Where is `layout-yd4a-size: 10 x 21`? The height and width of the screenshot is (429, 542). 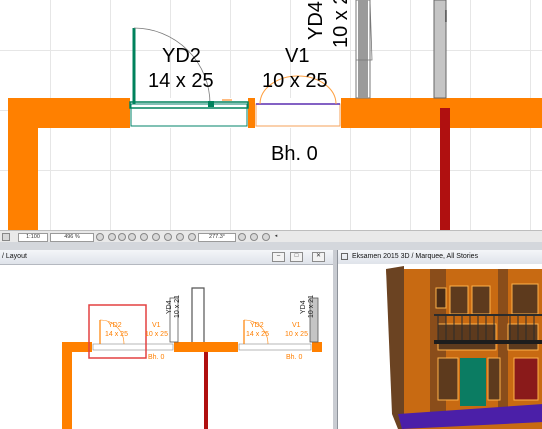
layout-yd4a-size: 10 x 21 is located at coordinates (177, 306).